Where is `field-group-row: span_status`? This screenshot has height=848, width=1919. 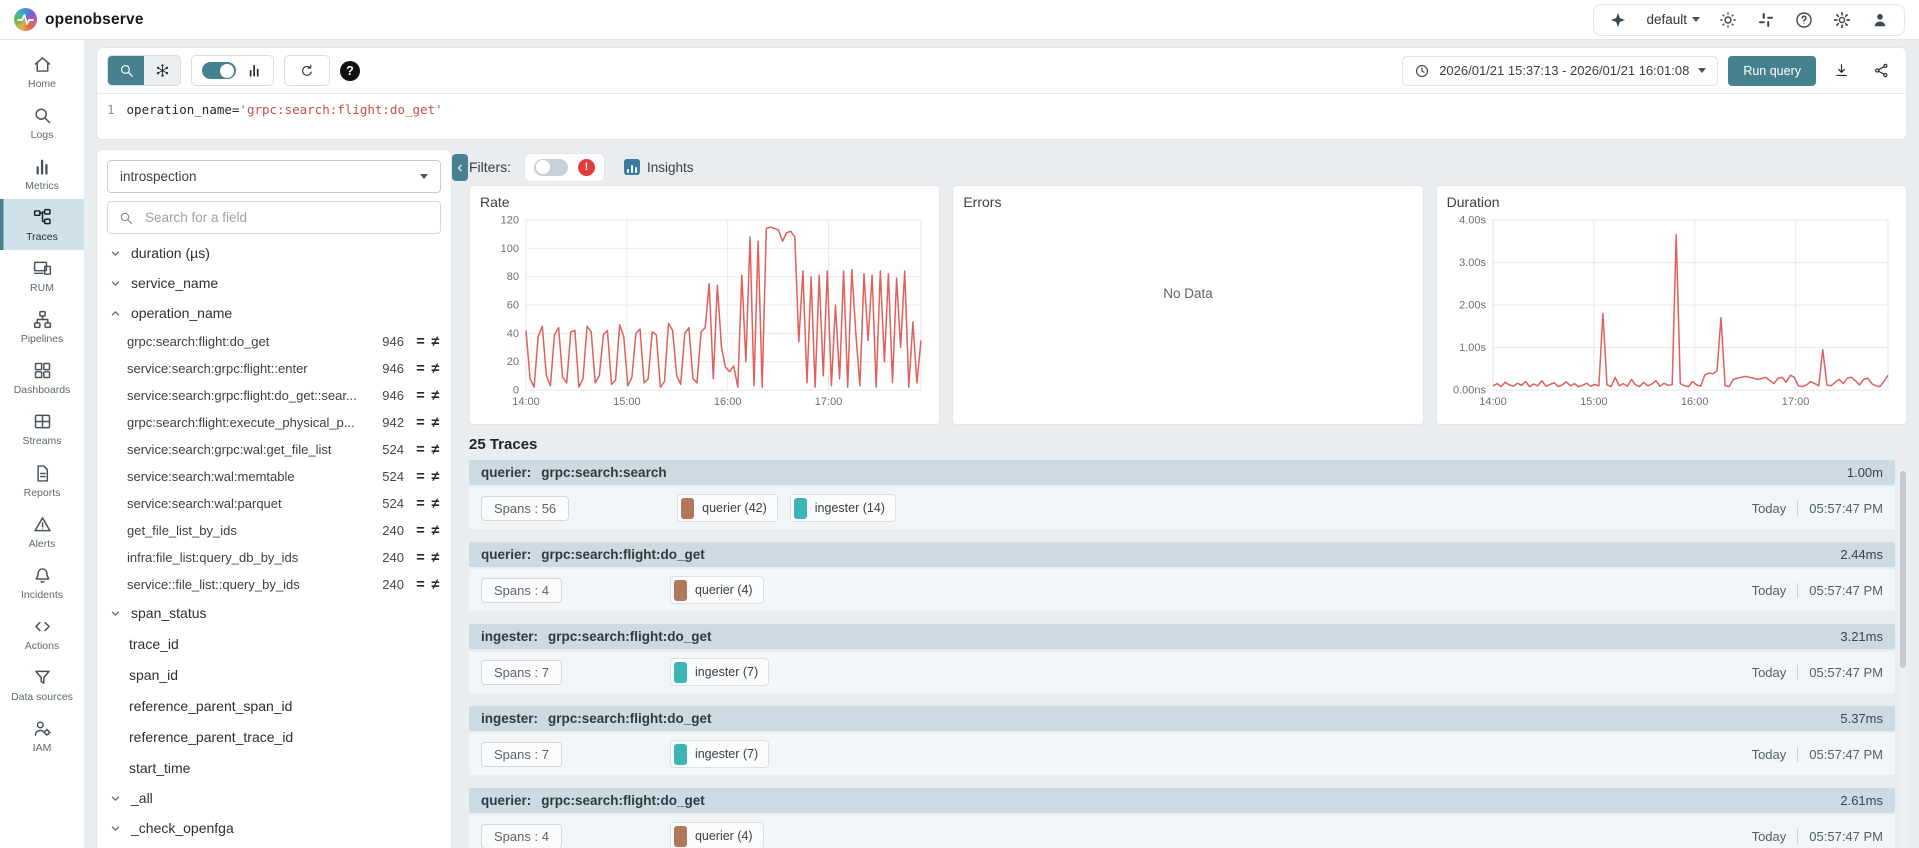
field-group-row: span_status is located at coordinates (274, 613).